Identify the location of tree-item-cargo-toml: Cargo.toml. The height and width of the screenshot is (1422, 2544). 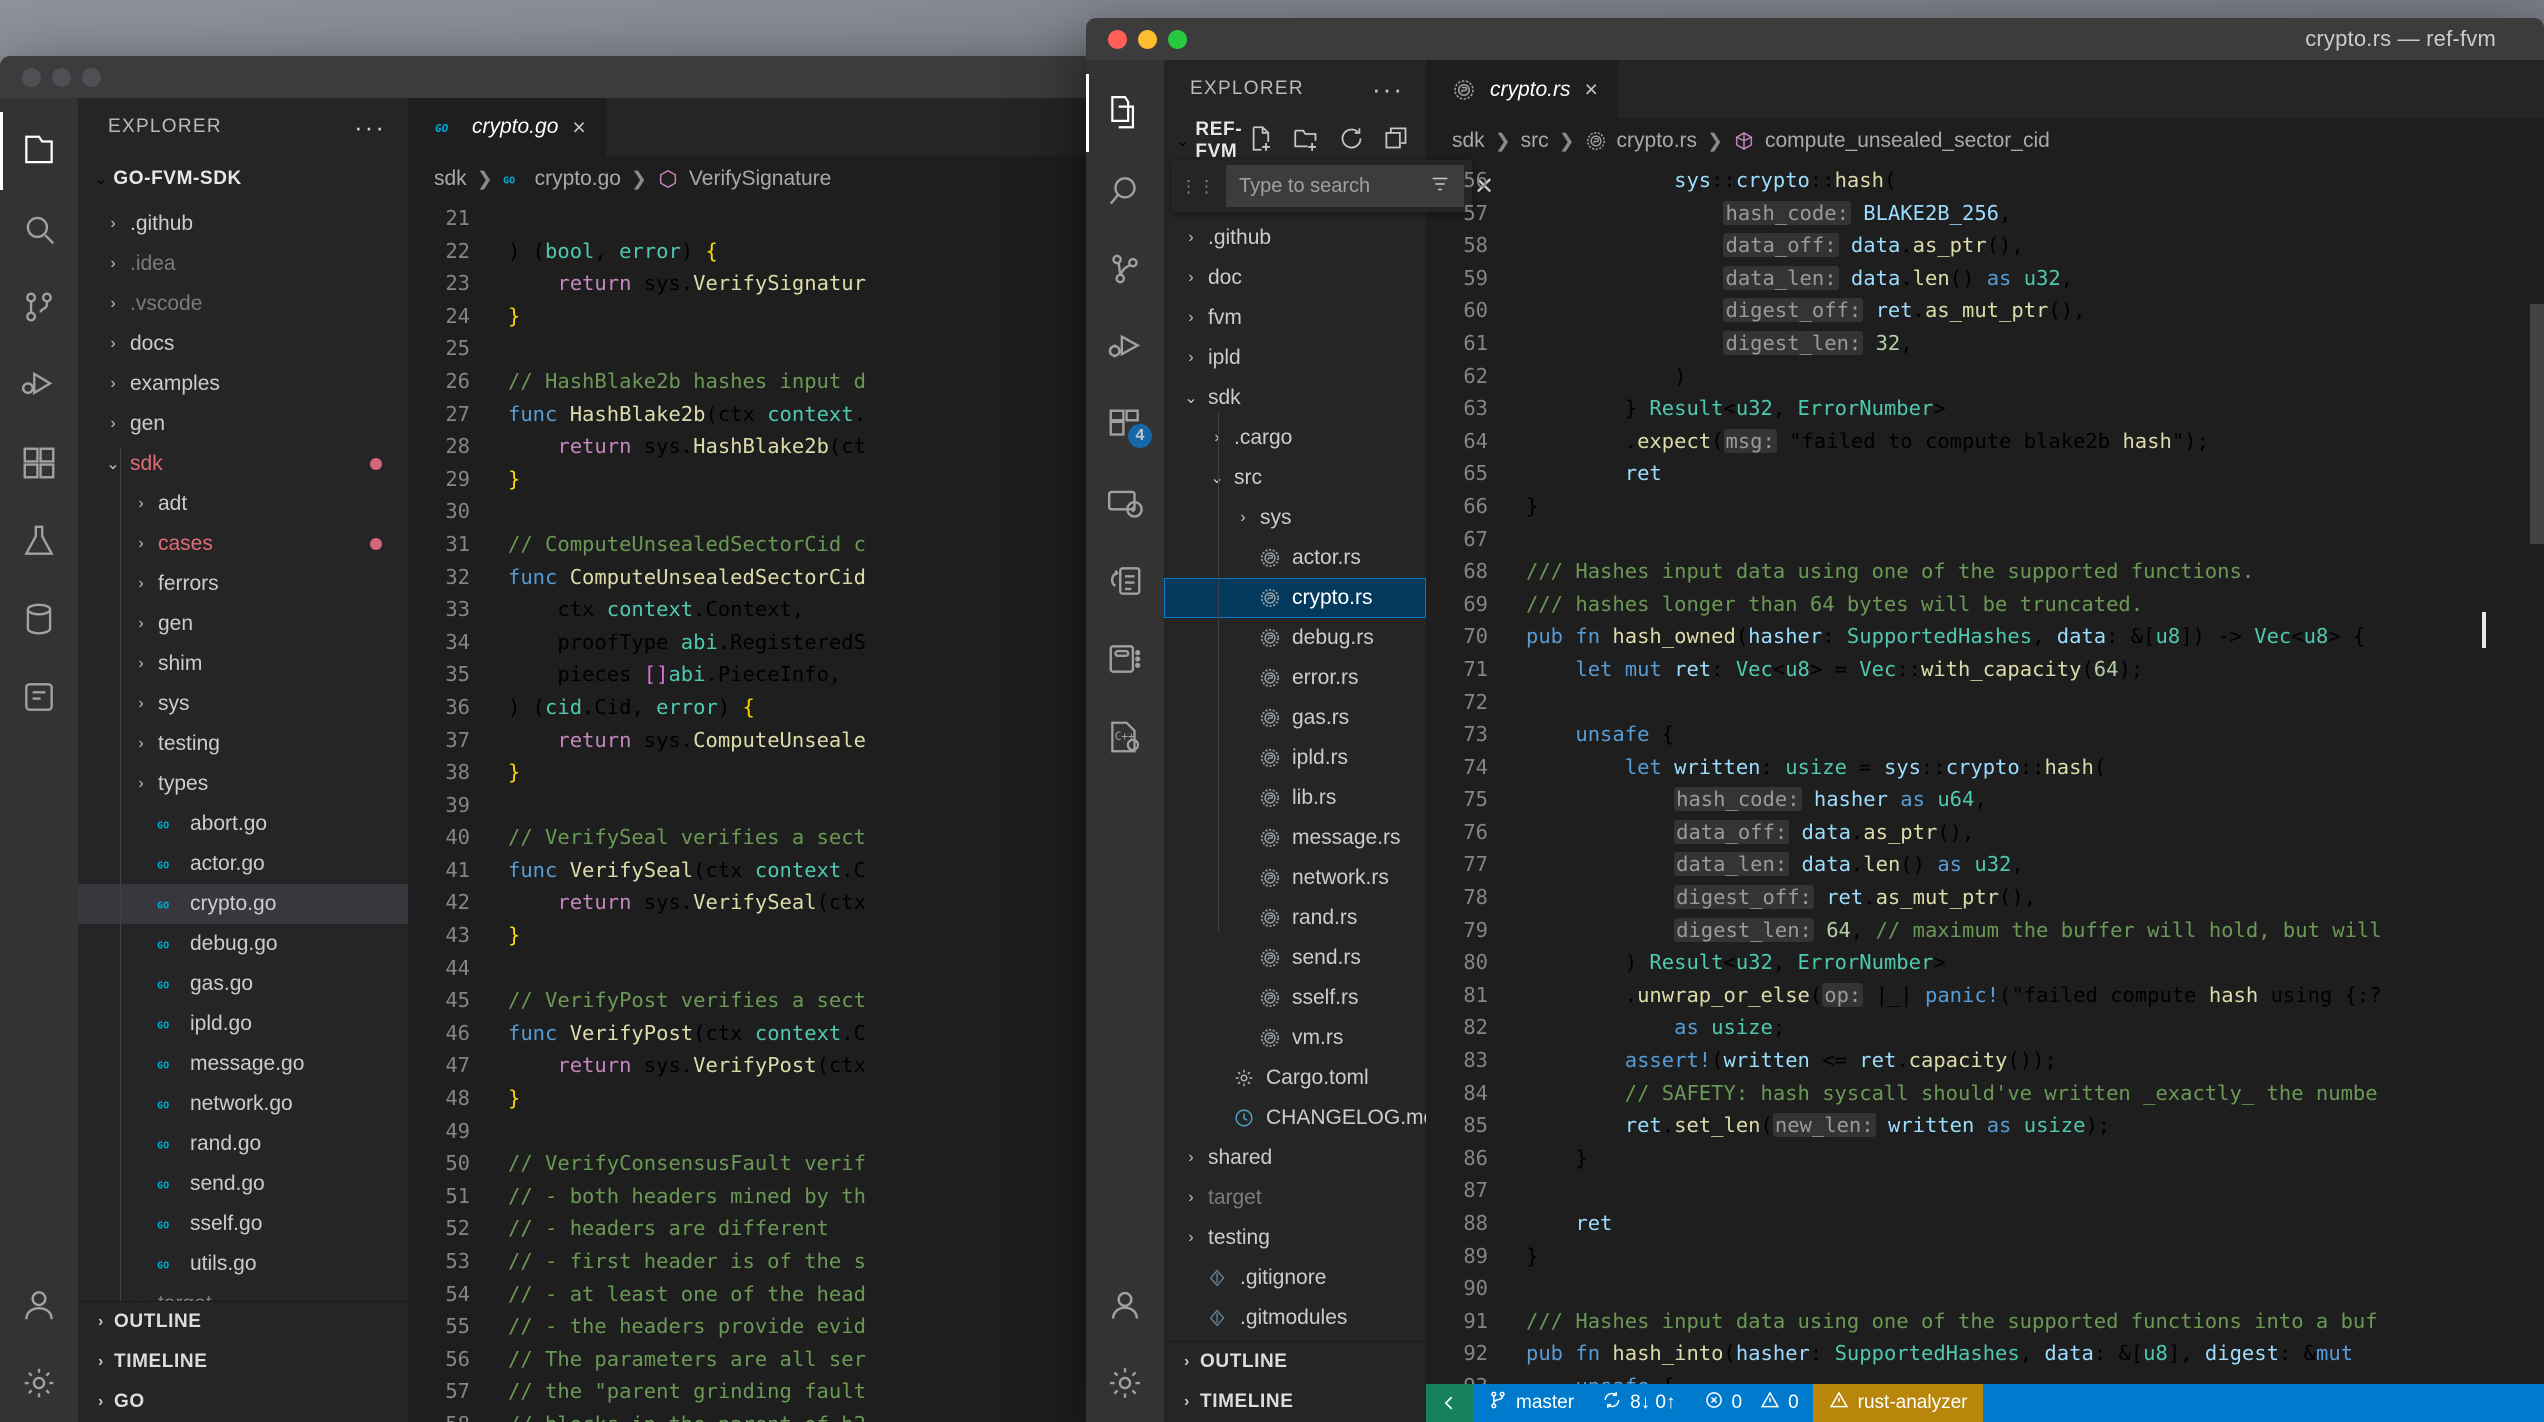
(1295, 1078).